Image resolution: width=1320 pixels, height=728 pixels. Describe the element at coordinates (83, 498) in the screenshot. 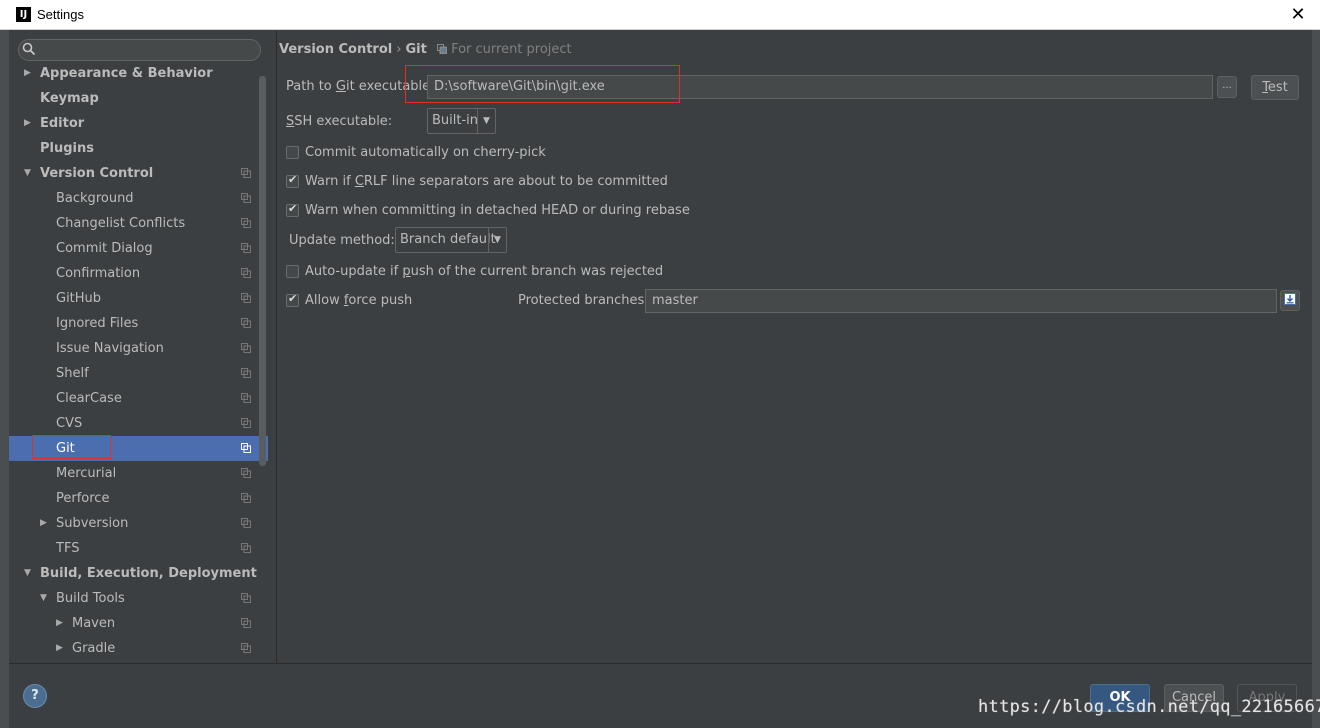

I see `sidebar-item-label: Perforce` at that location.